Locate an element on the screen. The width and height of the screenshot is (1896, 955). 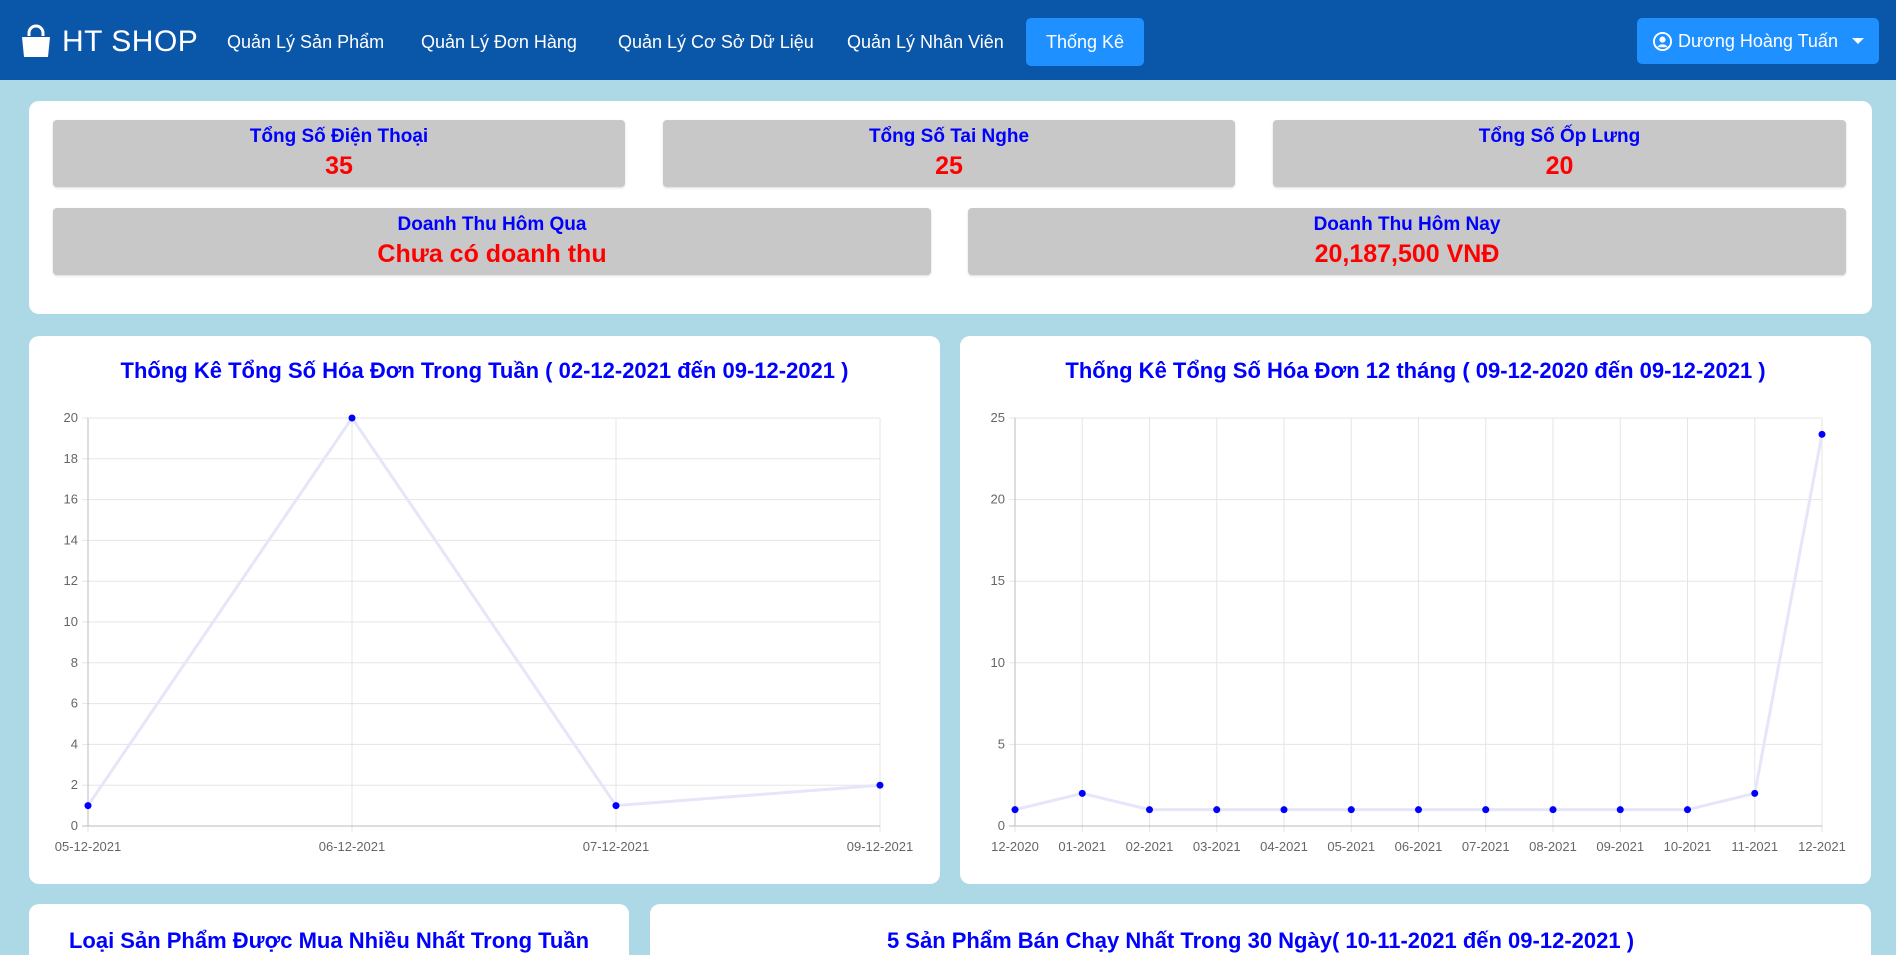
stat-headphones-label: Tổng Số Tai Nghe is located at coordinates (949, 136).